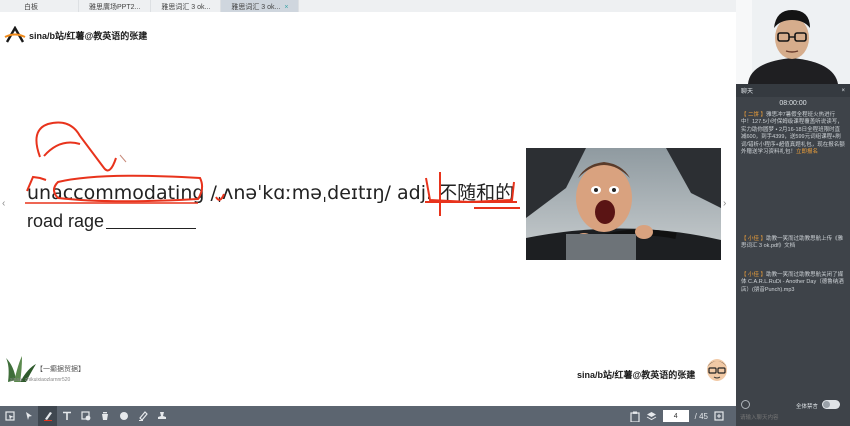 This screenshot has width=850, height=426. What do you see at coordinates (31, 7) in the screenshot?
I see `tab-label: 白板` at bounding box center [31, 7].